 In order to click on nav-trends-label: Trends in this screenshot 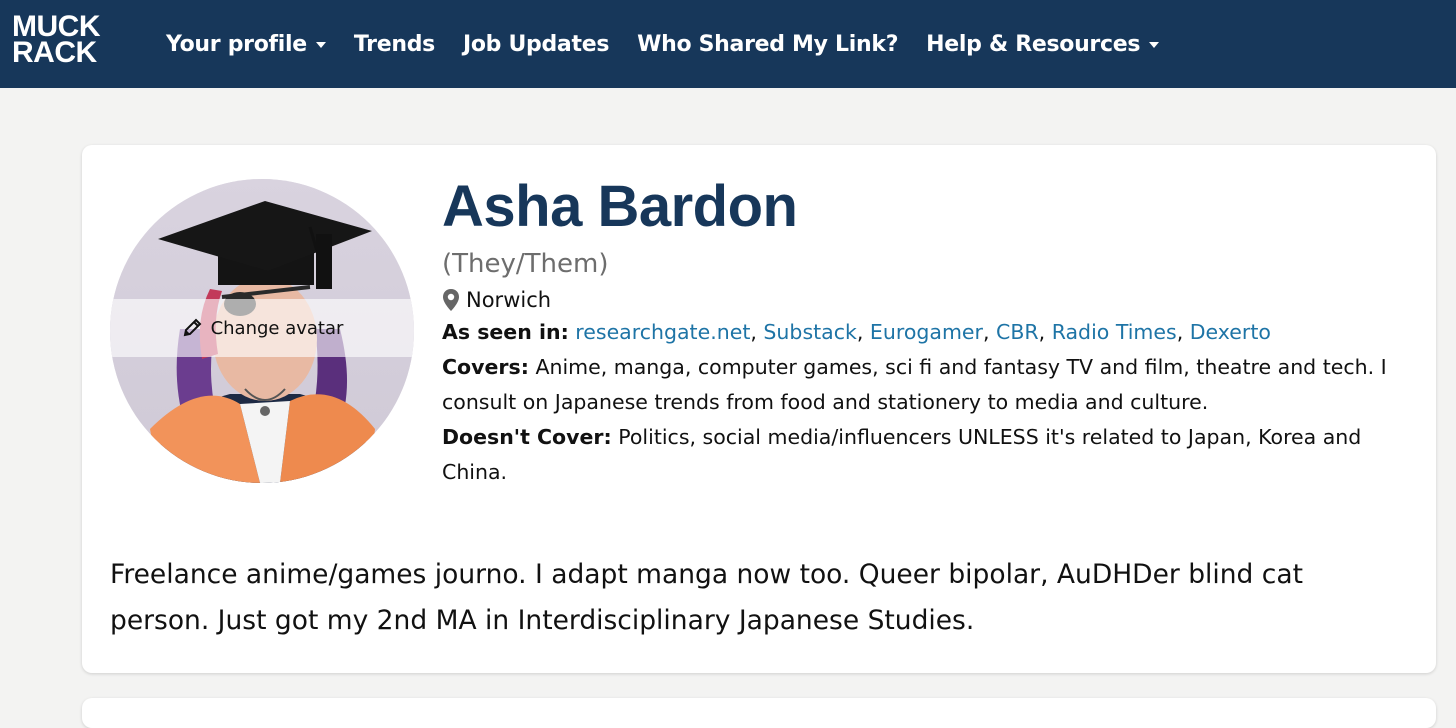, I will do `click(394, 44)`.